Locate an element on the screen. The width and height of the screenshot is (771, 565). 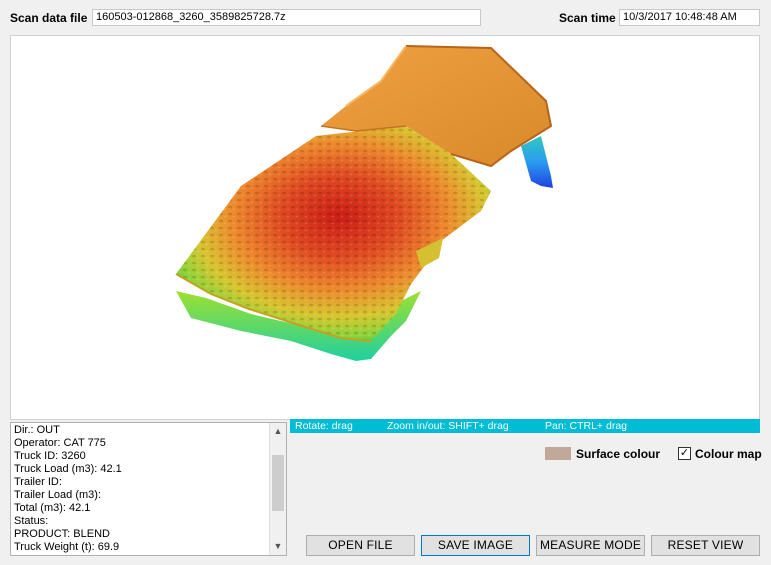
scan-data-file-field: 160503-012868_3260_3589825728.7z is located at coordinates (286, 17).